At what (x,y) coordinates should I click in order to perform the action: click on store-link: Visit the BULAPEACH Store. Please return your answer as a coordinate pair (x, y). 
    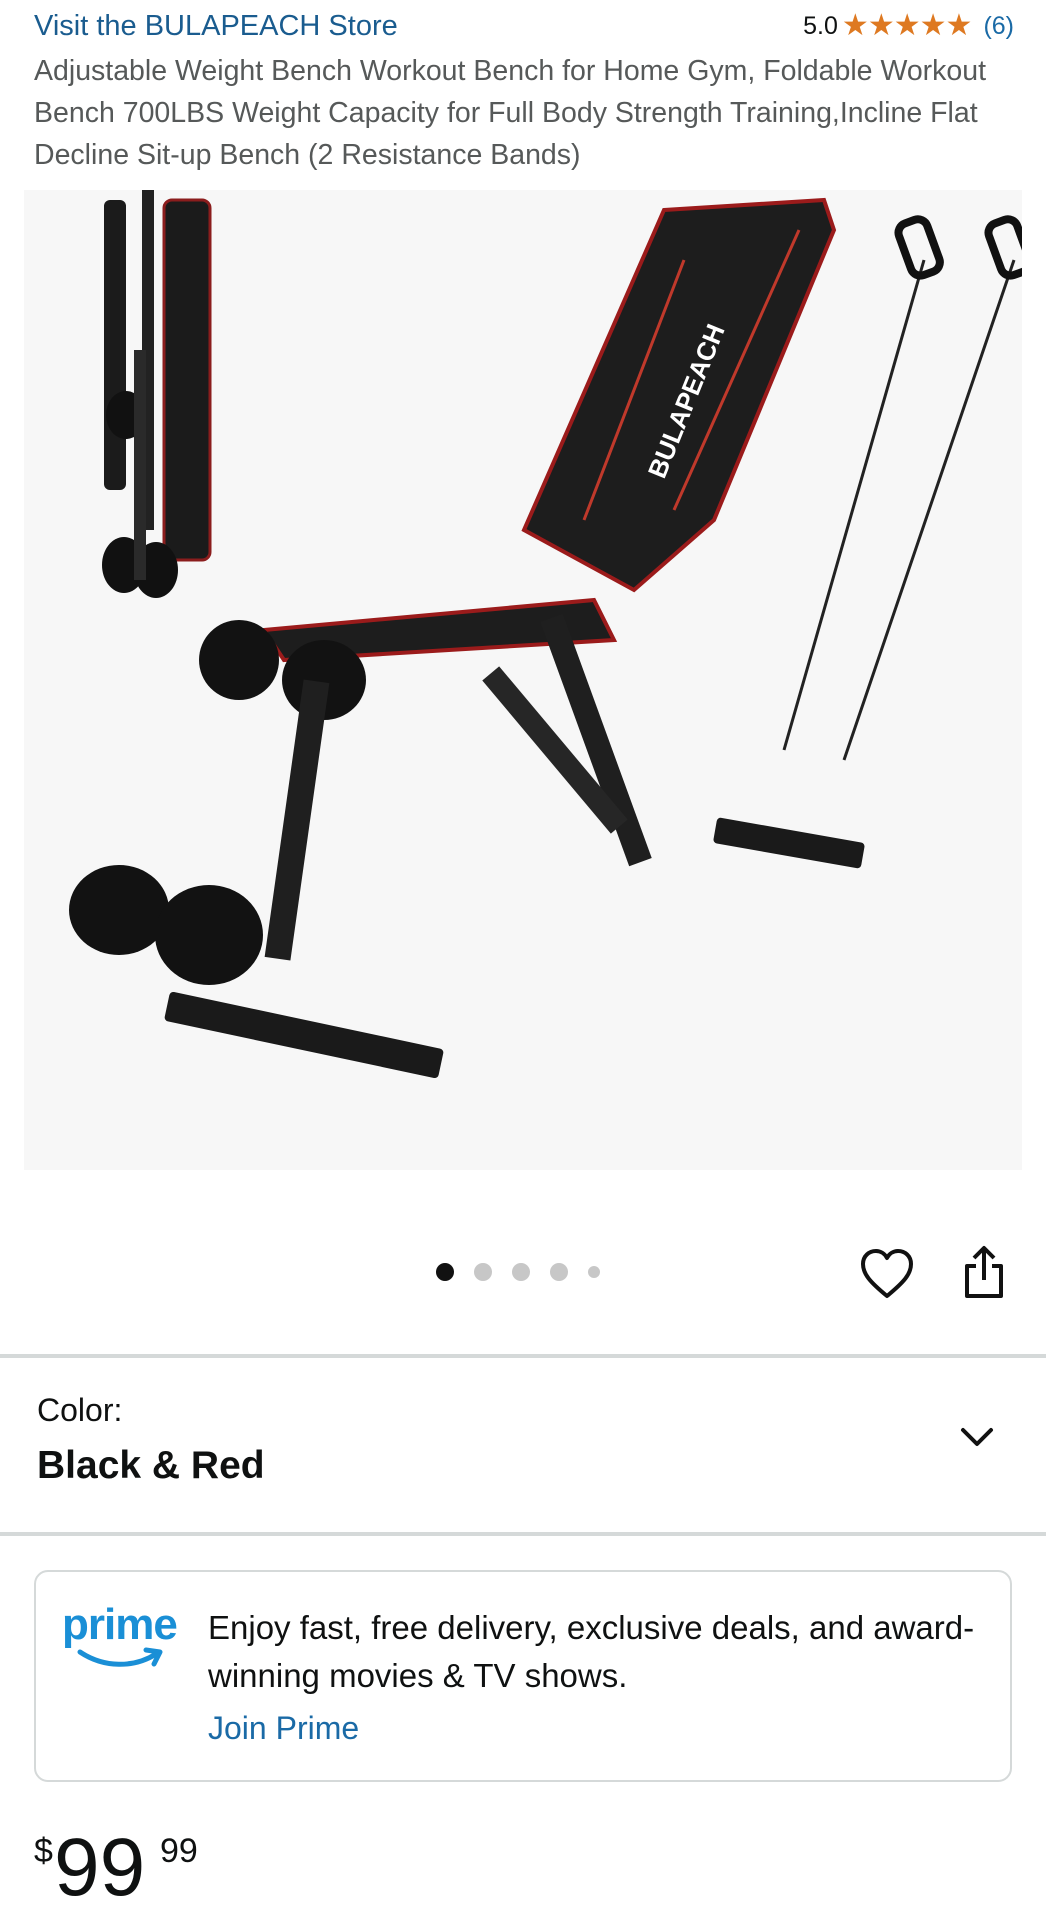
    Looking at the image, I should click on (216, 26).